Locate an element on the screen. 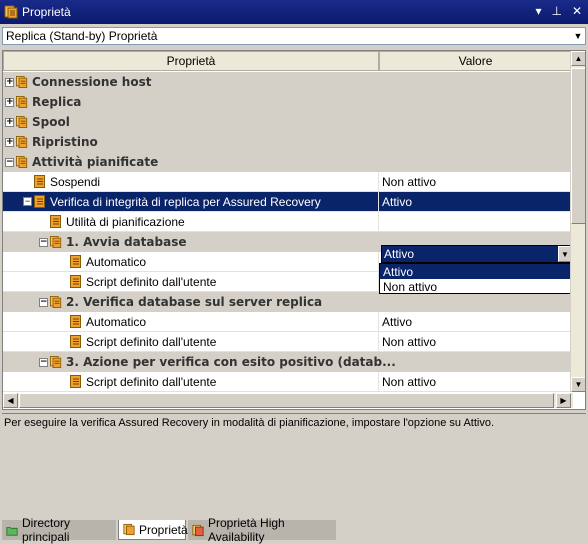 This screenshot has width=588, height=544. property-row: Utilità di pianificazione is located at coordinates (288, 222).